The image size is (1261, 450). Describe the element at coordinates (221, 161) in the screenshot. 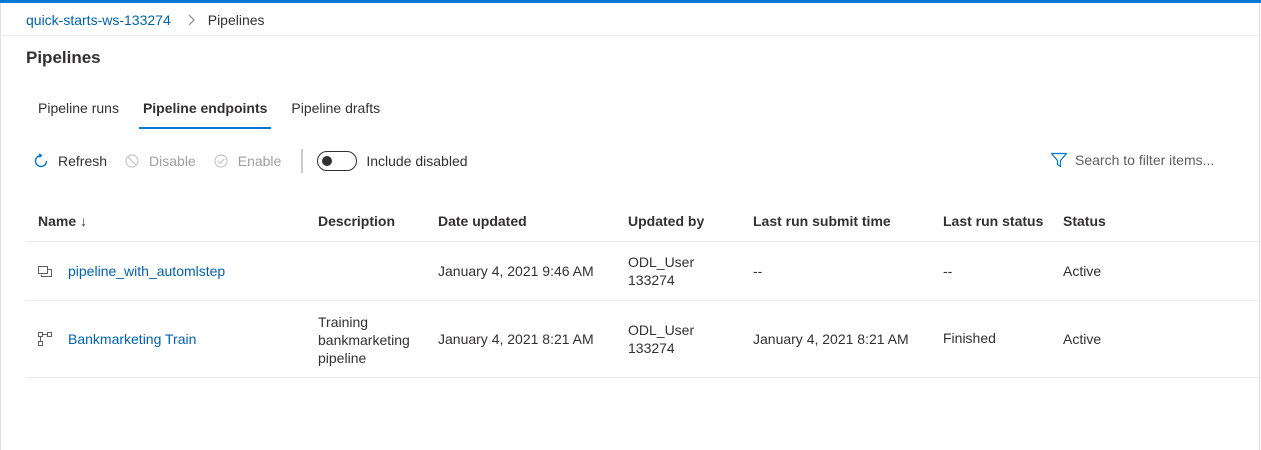

I see `check-circle-icon` at that location.